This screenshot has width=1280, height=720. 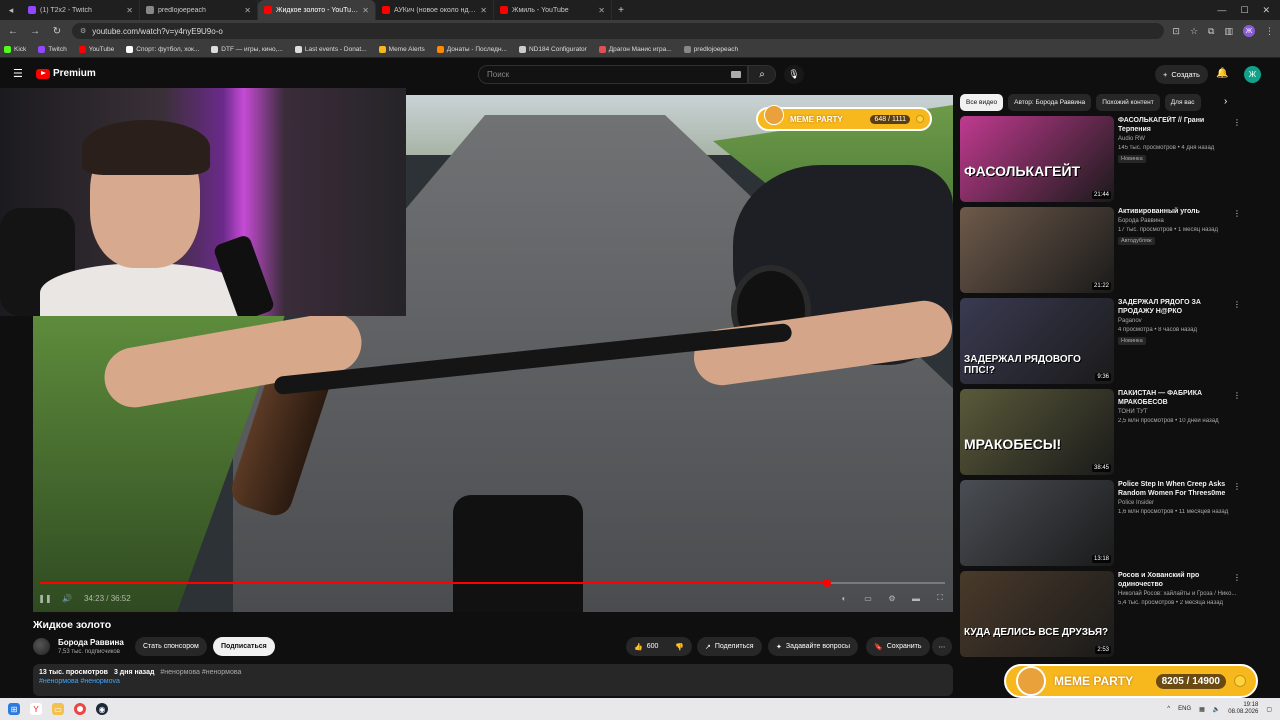 What do you see at coordinates (1252, 74) in the screenshot?
I see `account-avatar: Ж` at bounding box center [1252, 74].